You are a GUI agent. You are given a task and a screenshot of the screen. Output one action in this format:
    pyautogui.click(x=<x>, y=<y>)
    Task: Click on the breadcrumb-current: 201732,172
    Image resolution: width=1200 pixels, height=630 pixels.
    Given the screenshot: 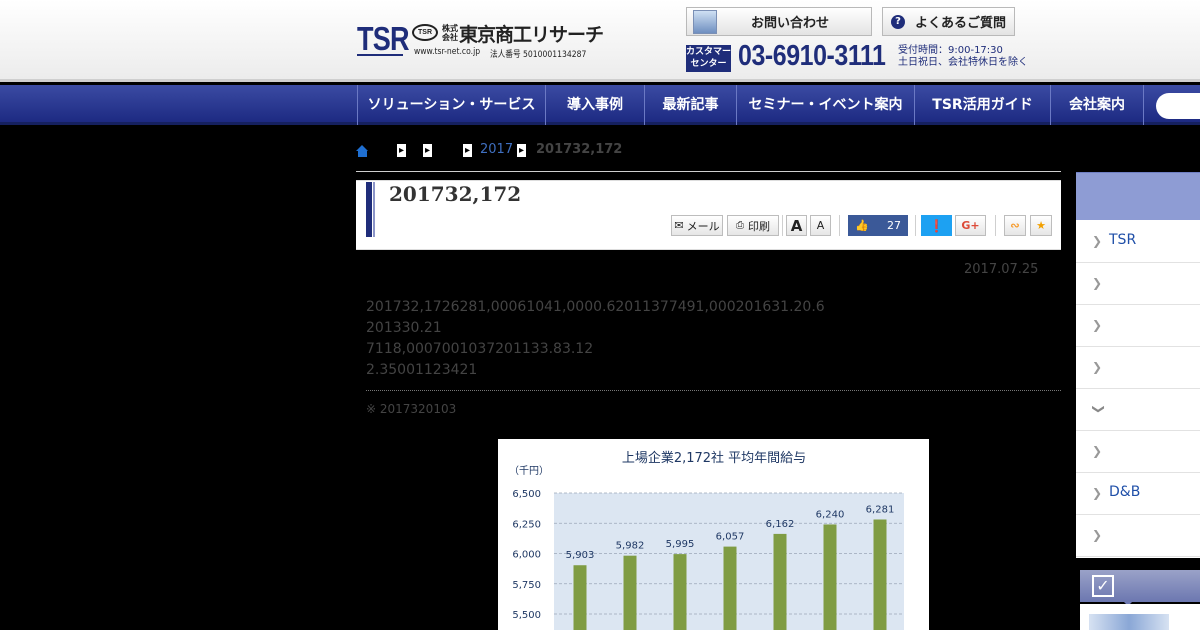 What is the action you would take?
    pyautogui.click(x=579, y=149)
    